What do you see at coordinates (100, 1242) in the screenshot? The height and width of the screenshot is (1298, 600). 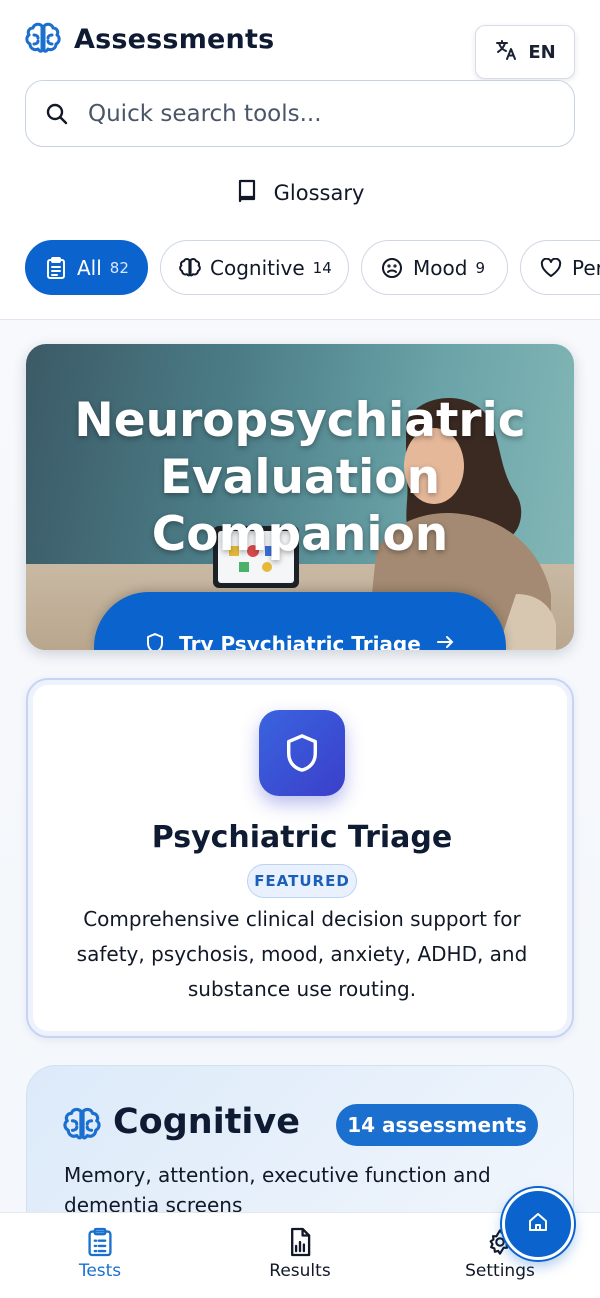 I see `clipboard-list-icon` at bounding box center [100, 1242].